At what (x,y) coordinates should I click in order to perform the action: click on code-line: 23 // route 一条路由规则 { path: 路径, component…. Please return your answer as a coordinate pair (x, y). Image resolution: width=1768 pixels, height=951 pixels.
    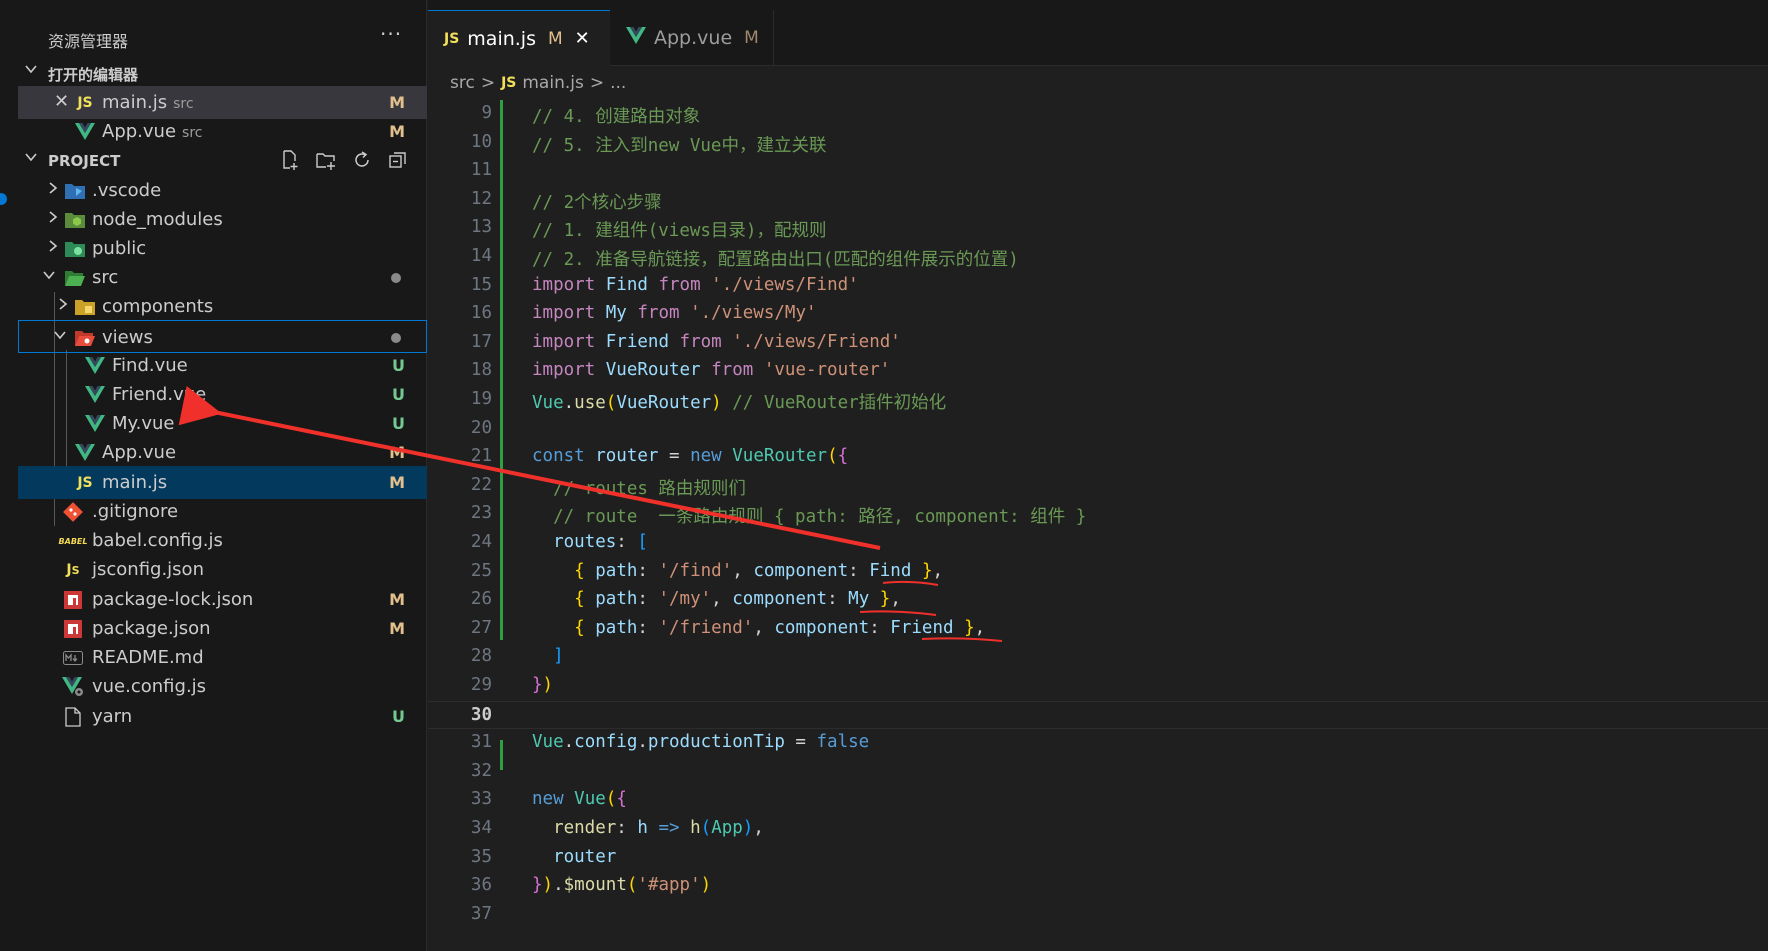
    Looking at the image, I should click on (1098, 514).